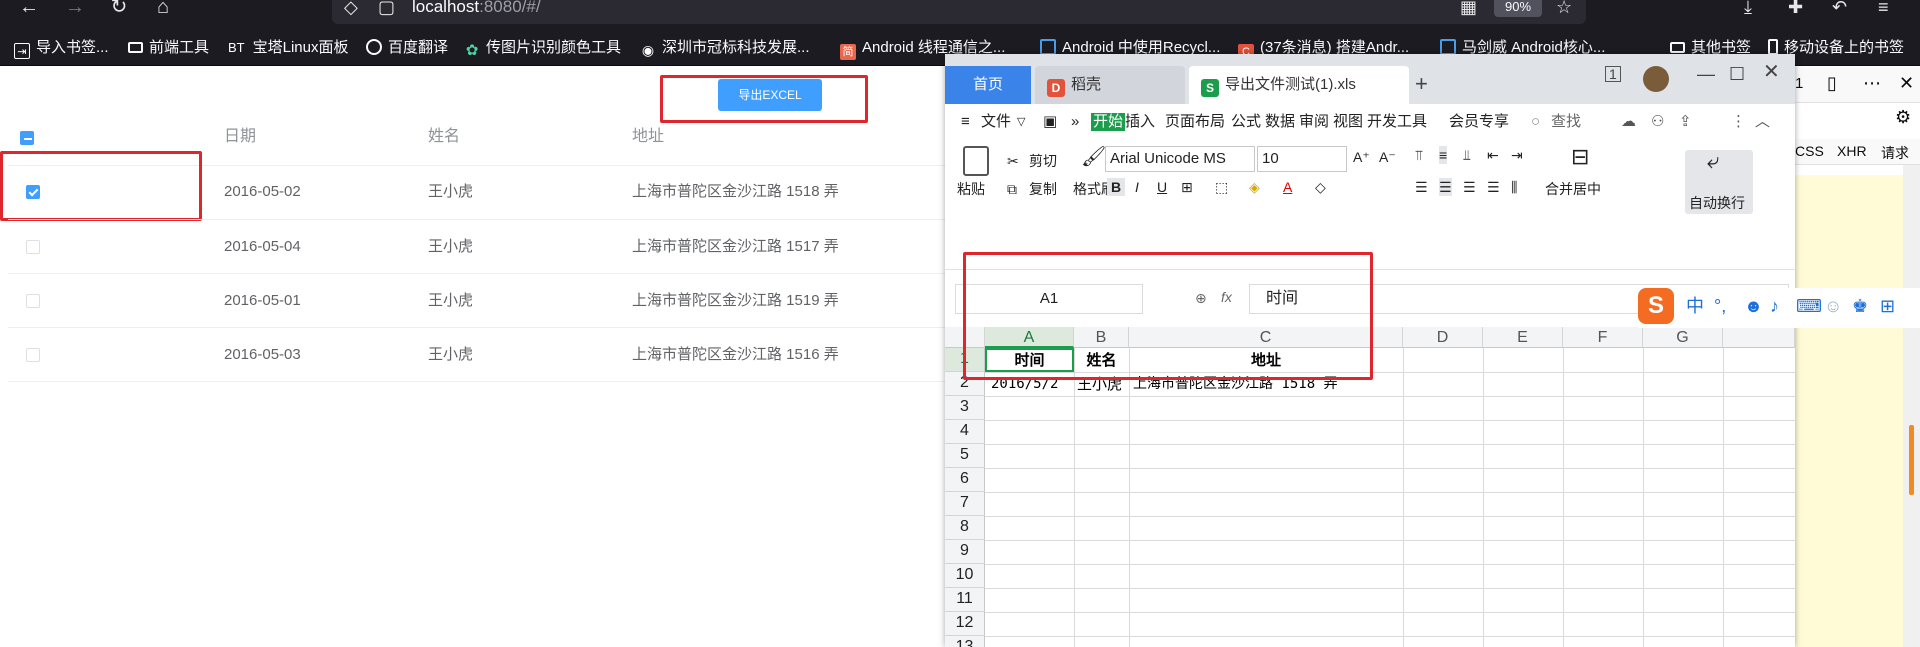 The width and height of the screenshot is (1920, 647). Describe the element at coordinates (1443, 337) in the screenshot. I see `column-header-d: D` at that location.